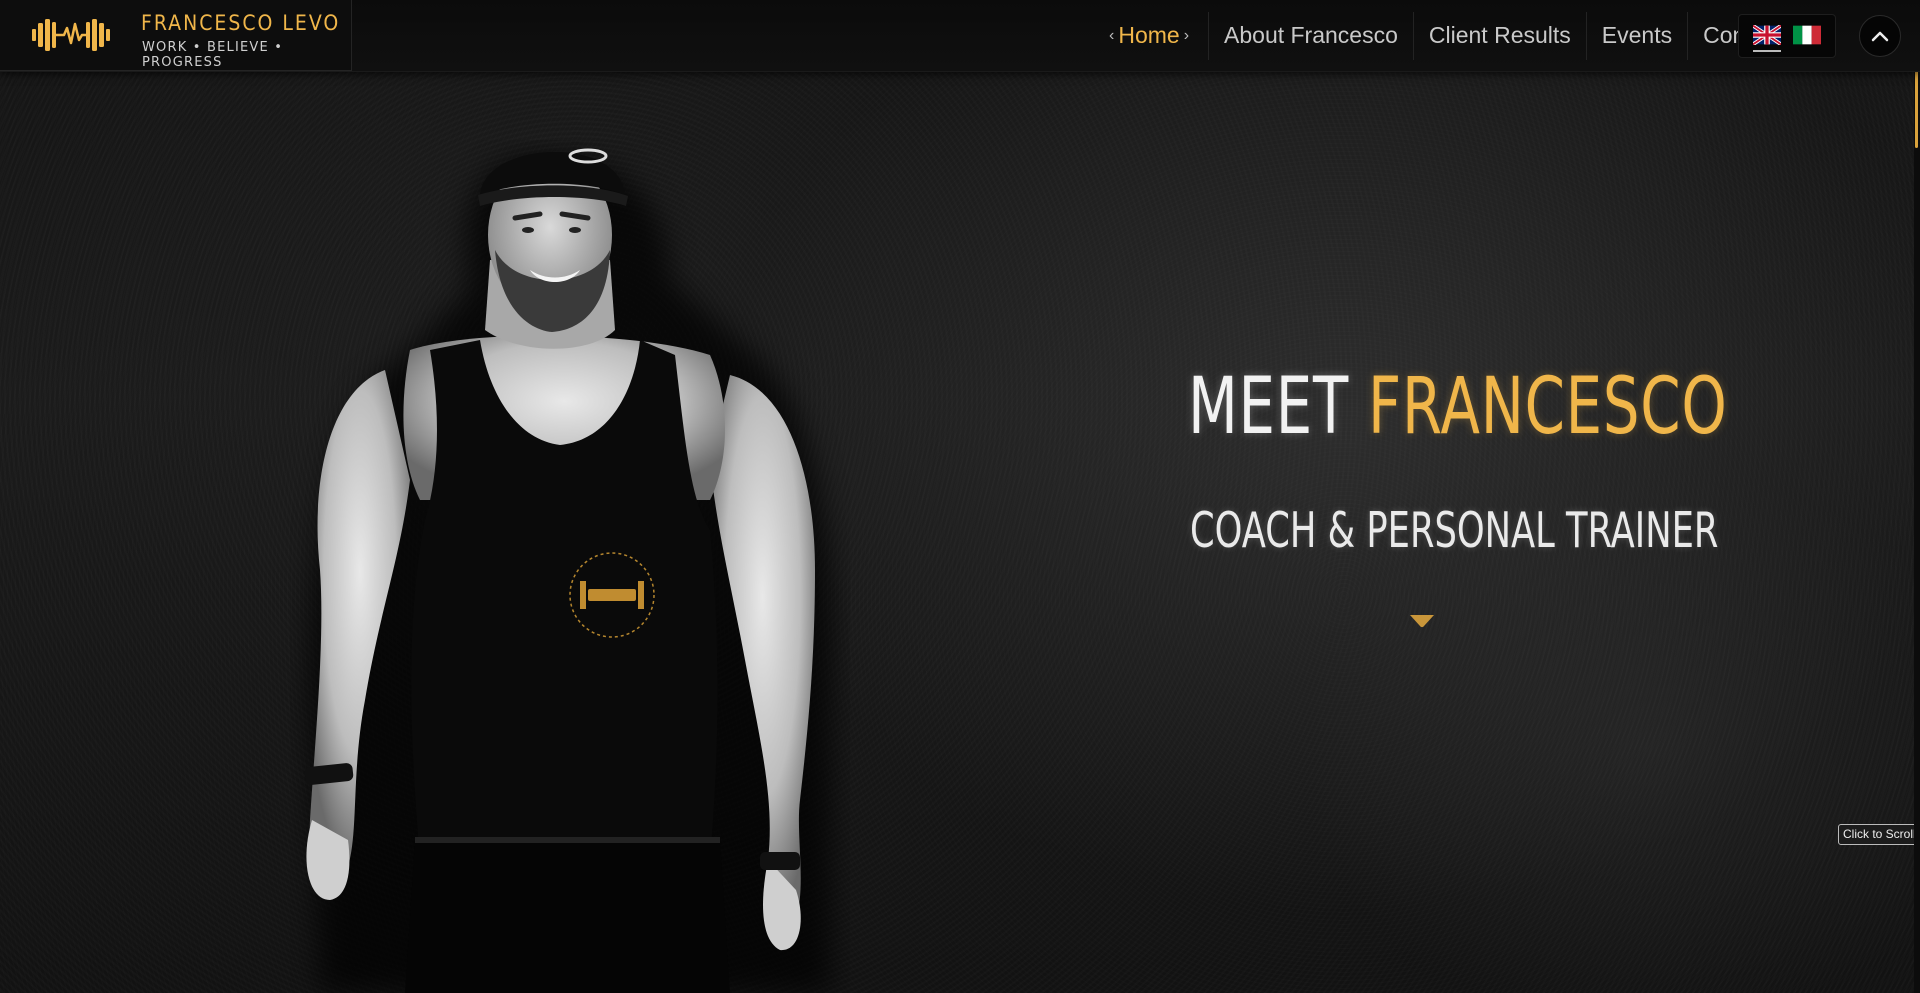 The width and height of the screenshot is (1920, 993). I want to click on scroll-tooltip: Click to Scroll, so click(1879, 834).